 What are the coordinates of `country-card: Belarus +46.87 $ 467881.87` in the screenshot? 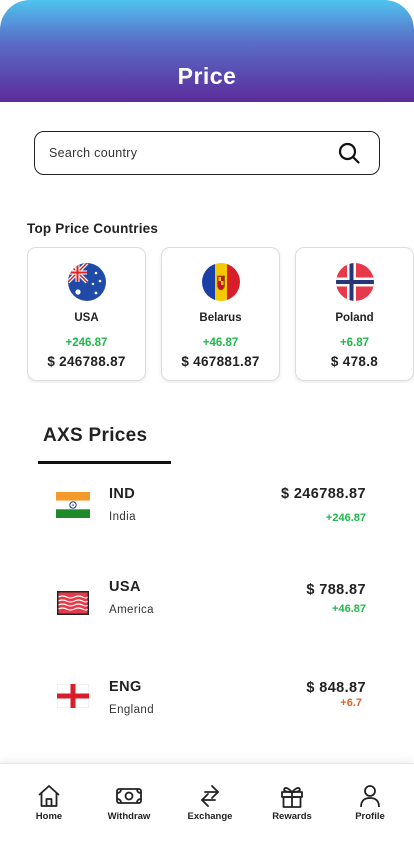 It's located at (220, 314).